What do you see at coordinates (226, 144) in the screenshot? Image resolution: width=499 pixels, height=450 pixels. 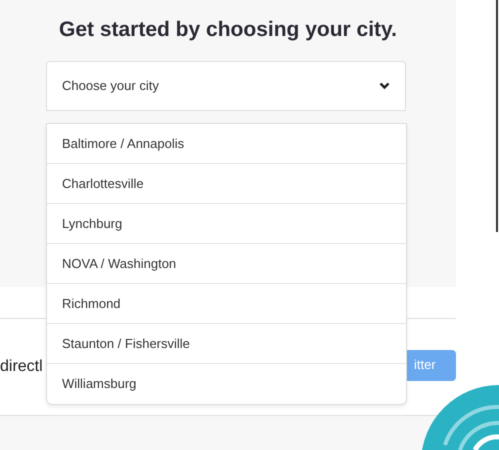 I see `menu-item: Baltimore / Annapolis` at bounding box center [226, 144].